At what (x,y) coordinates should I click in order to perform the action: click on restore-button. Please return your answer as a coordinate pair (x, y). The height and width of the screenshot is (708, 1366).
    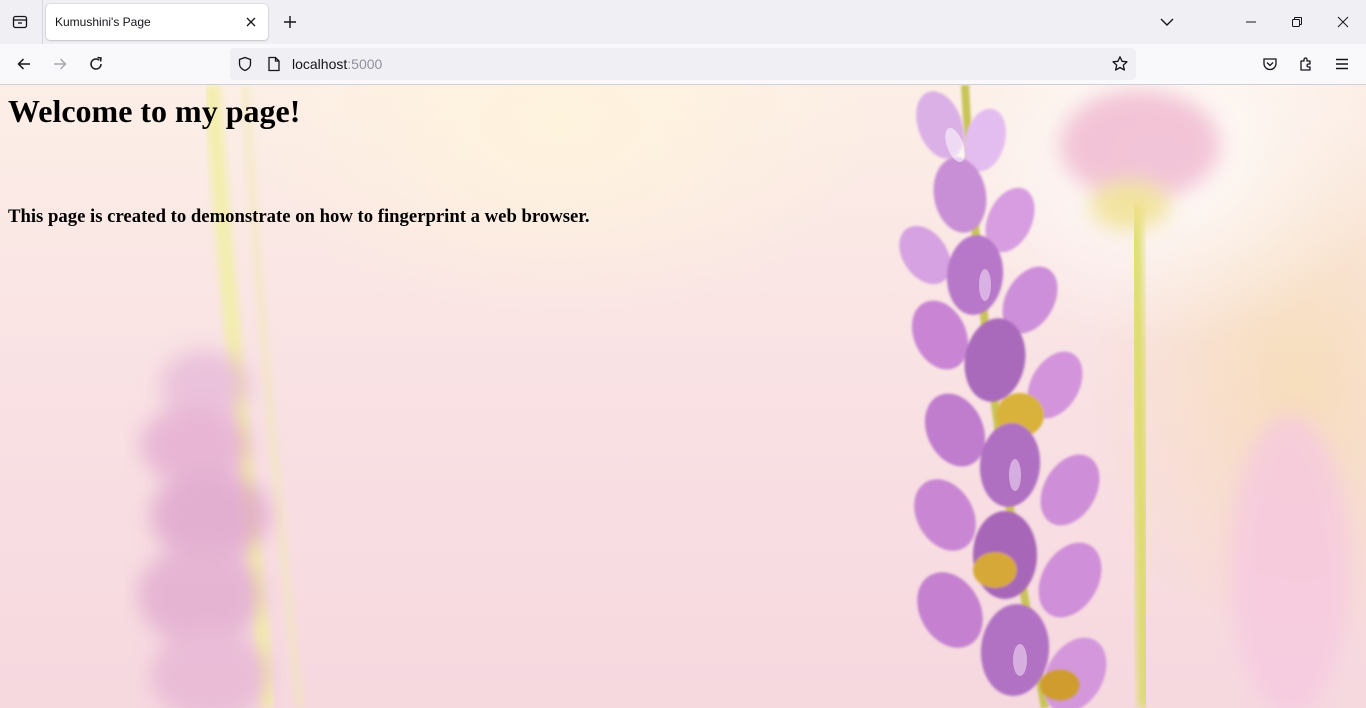
    Looking at the image, I should click on (1297, 22).